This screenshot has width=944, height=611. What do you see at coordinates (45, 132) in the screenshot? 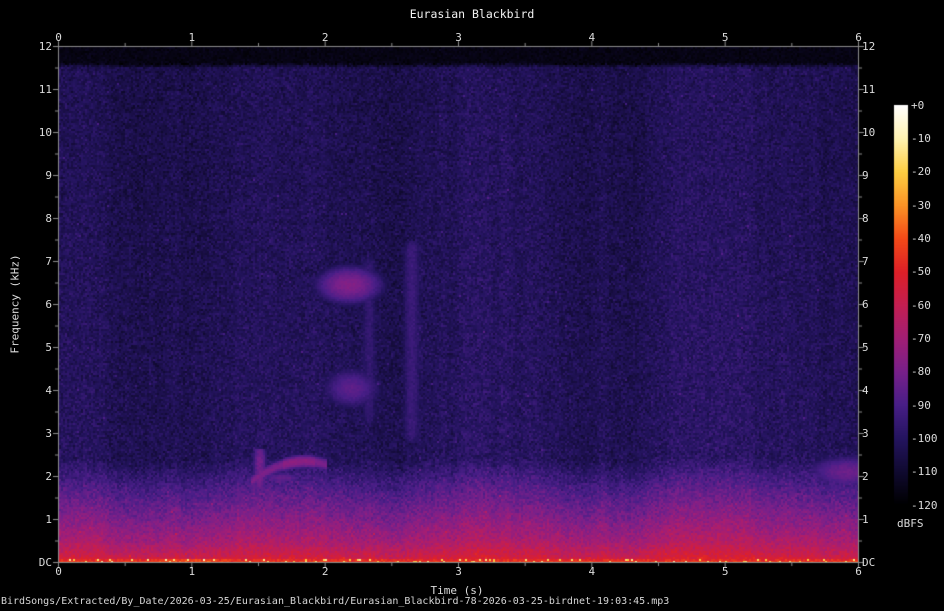
I see `freq-tick-label-left: 10` at bounding box center [45, 132].